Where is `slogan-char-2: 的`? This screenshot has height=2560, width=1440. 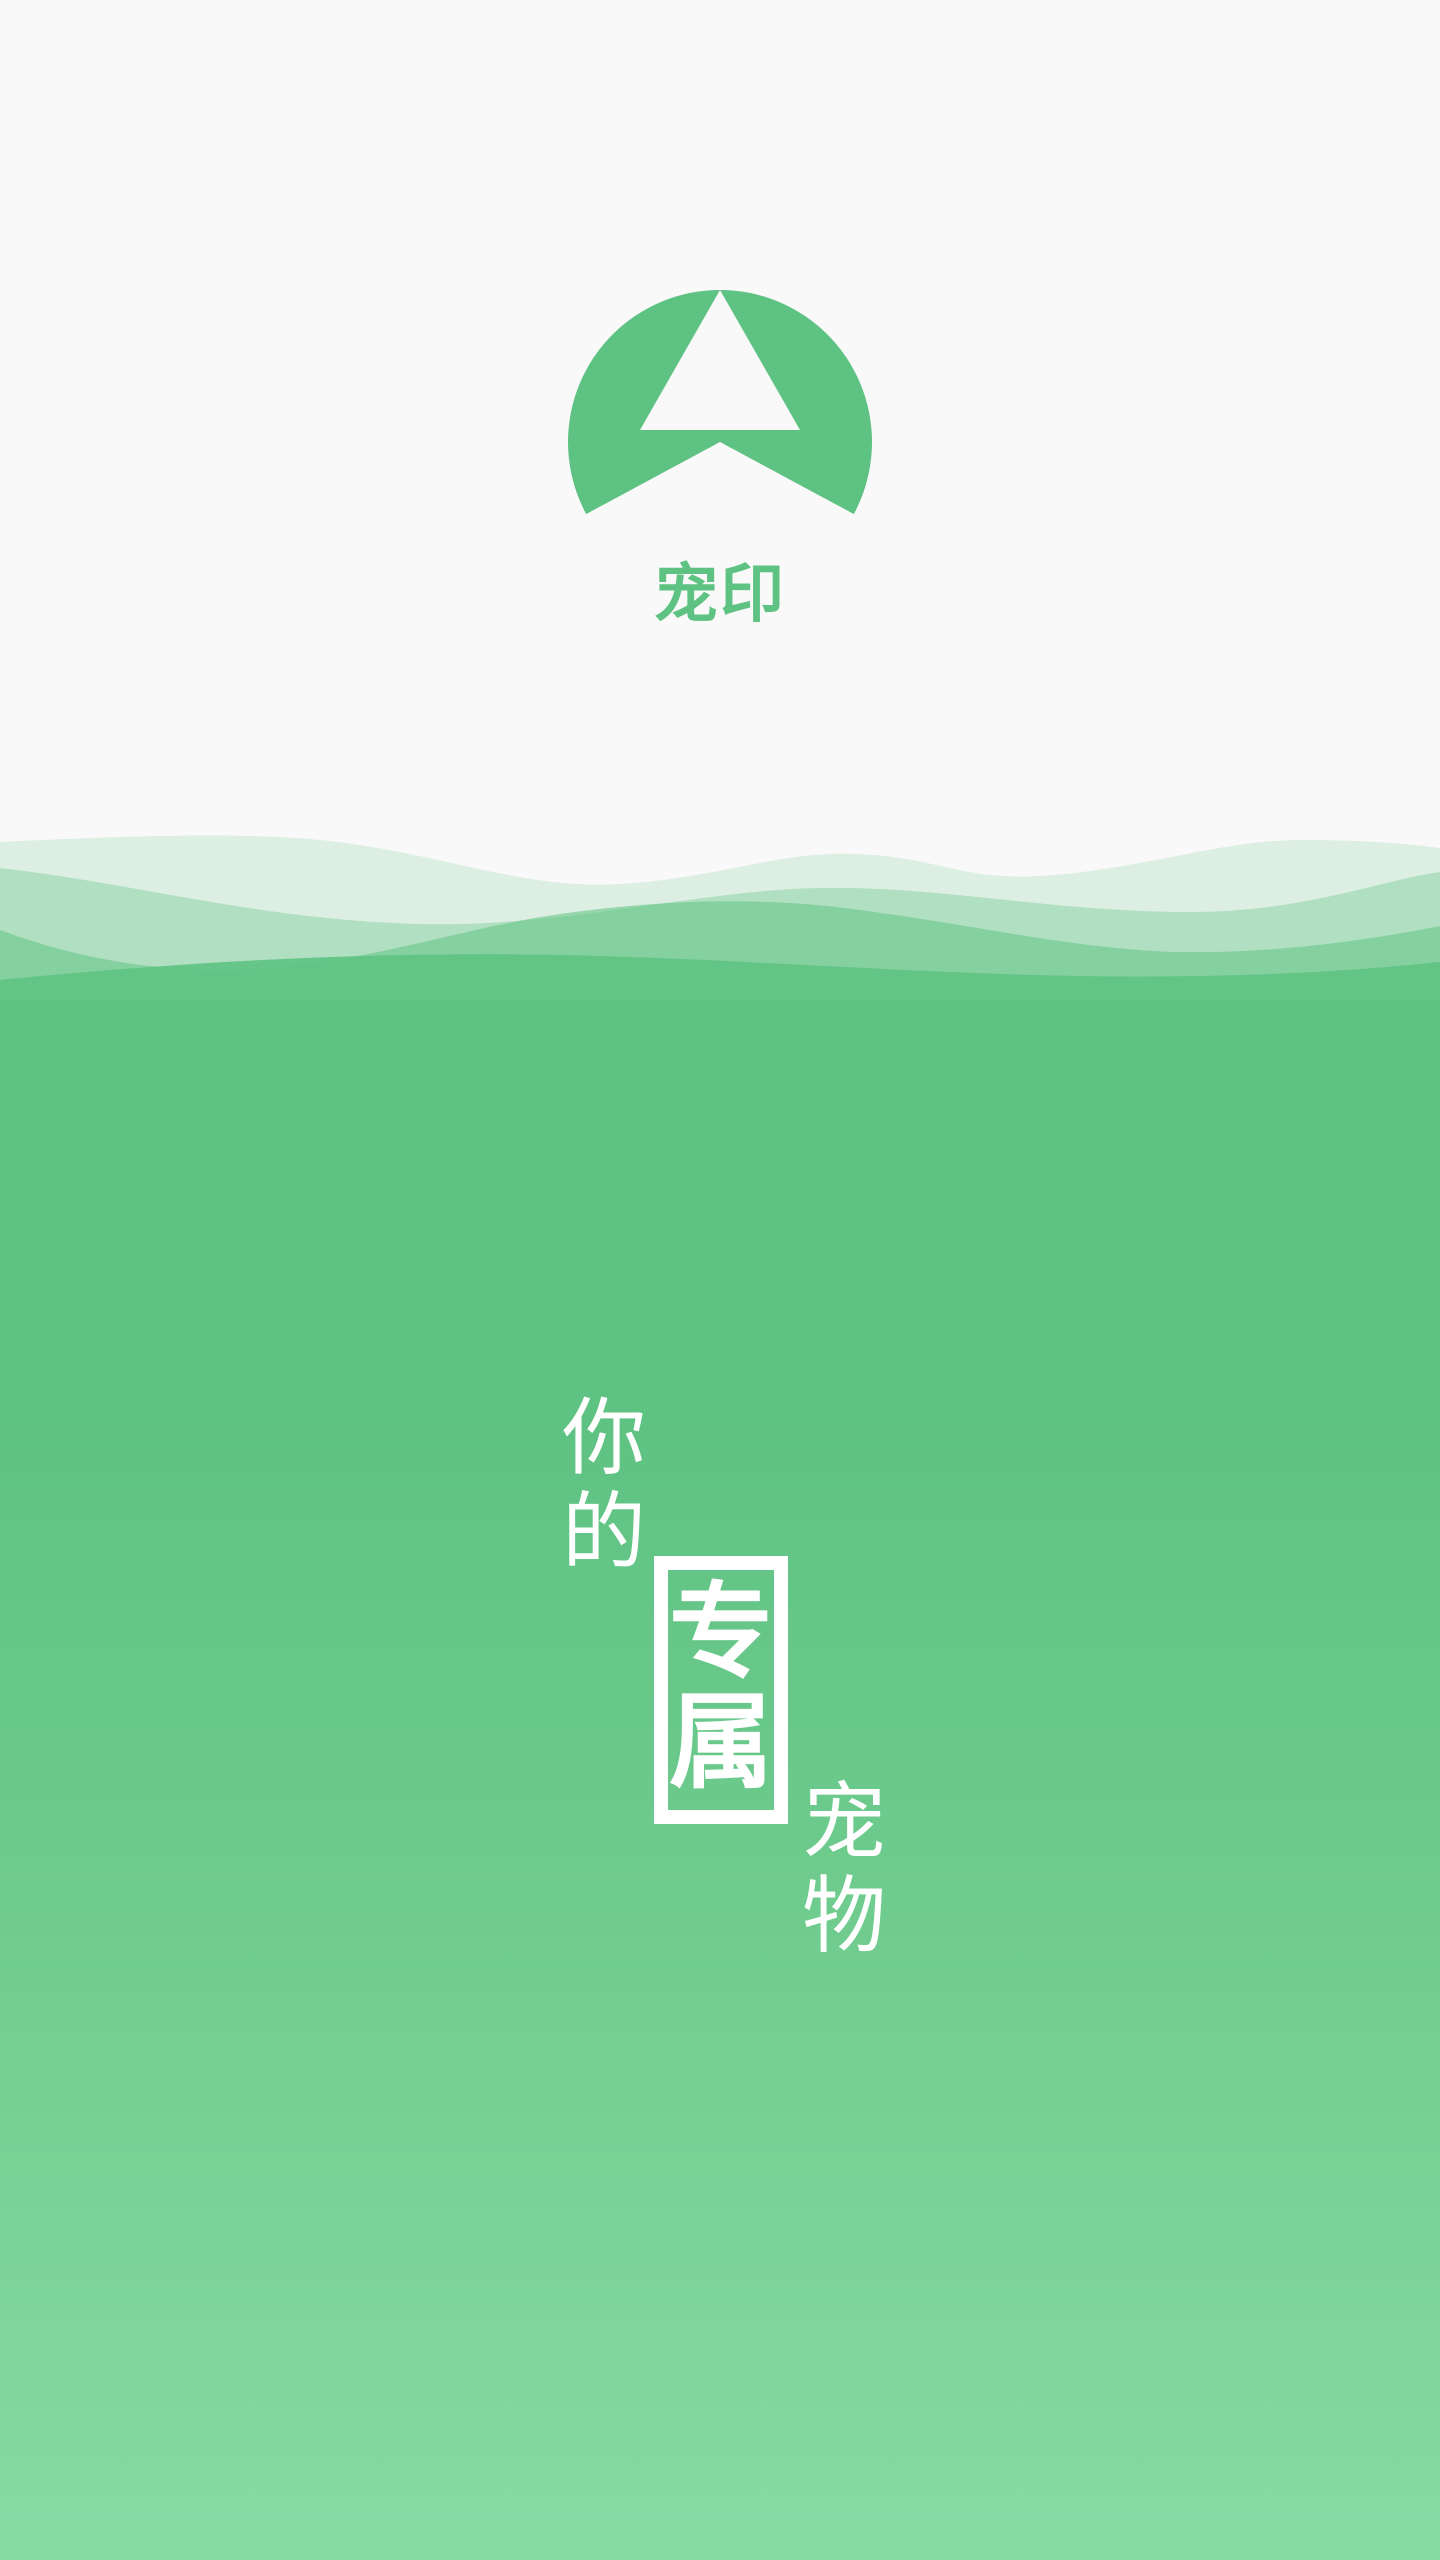 slogan-char-2: 的 is located at coordinates (604, 1532).